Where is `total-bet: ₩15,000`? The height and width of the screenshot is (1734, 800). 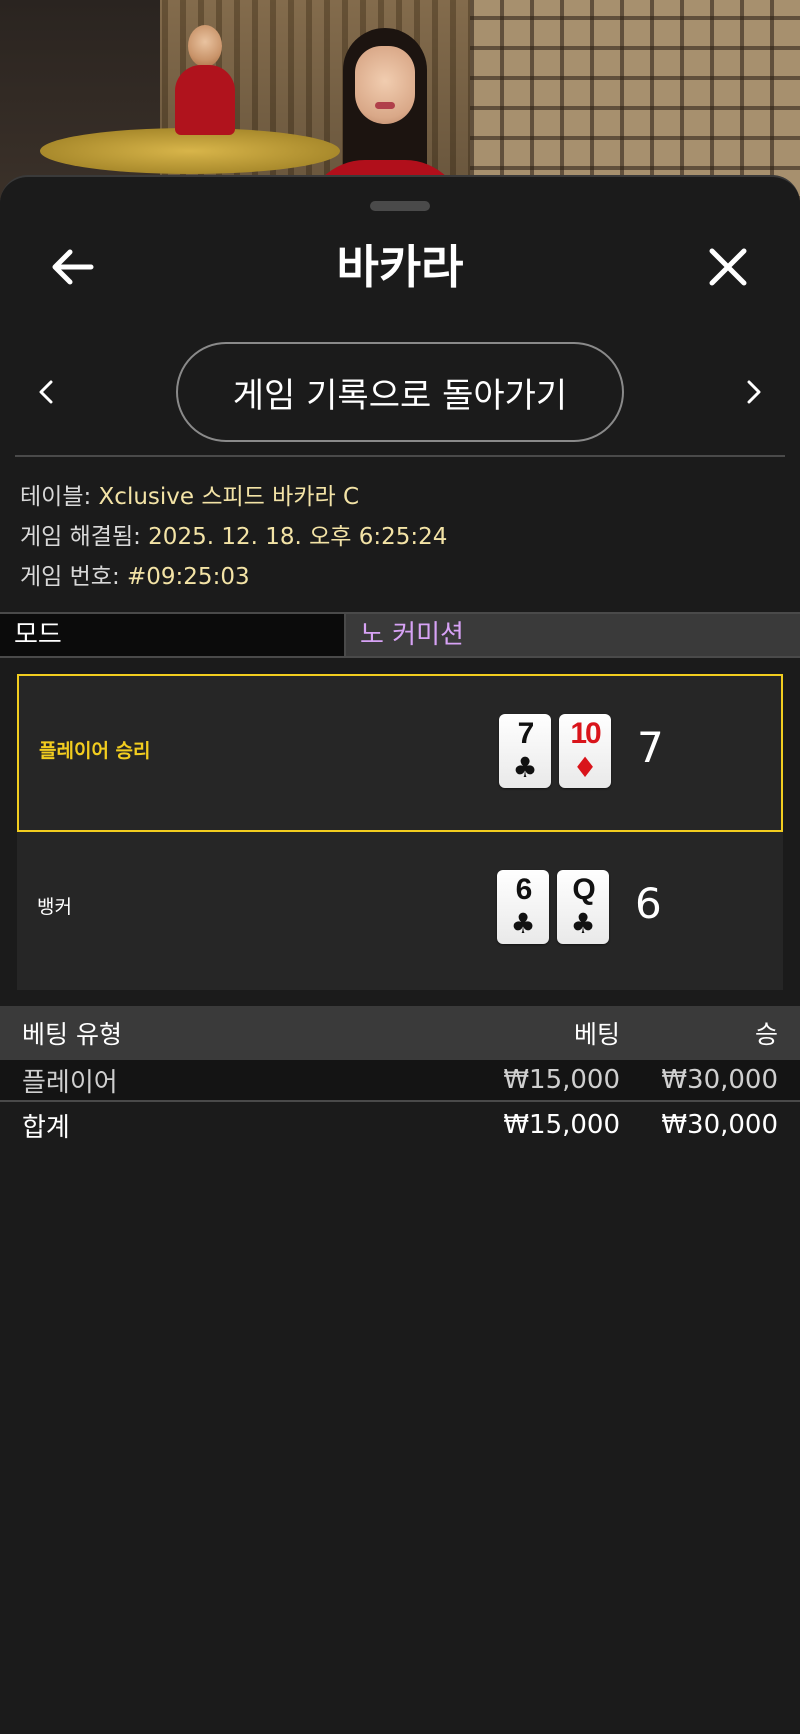 total-bet: ₩15,000 is located at coordinates (561, 1125).